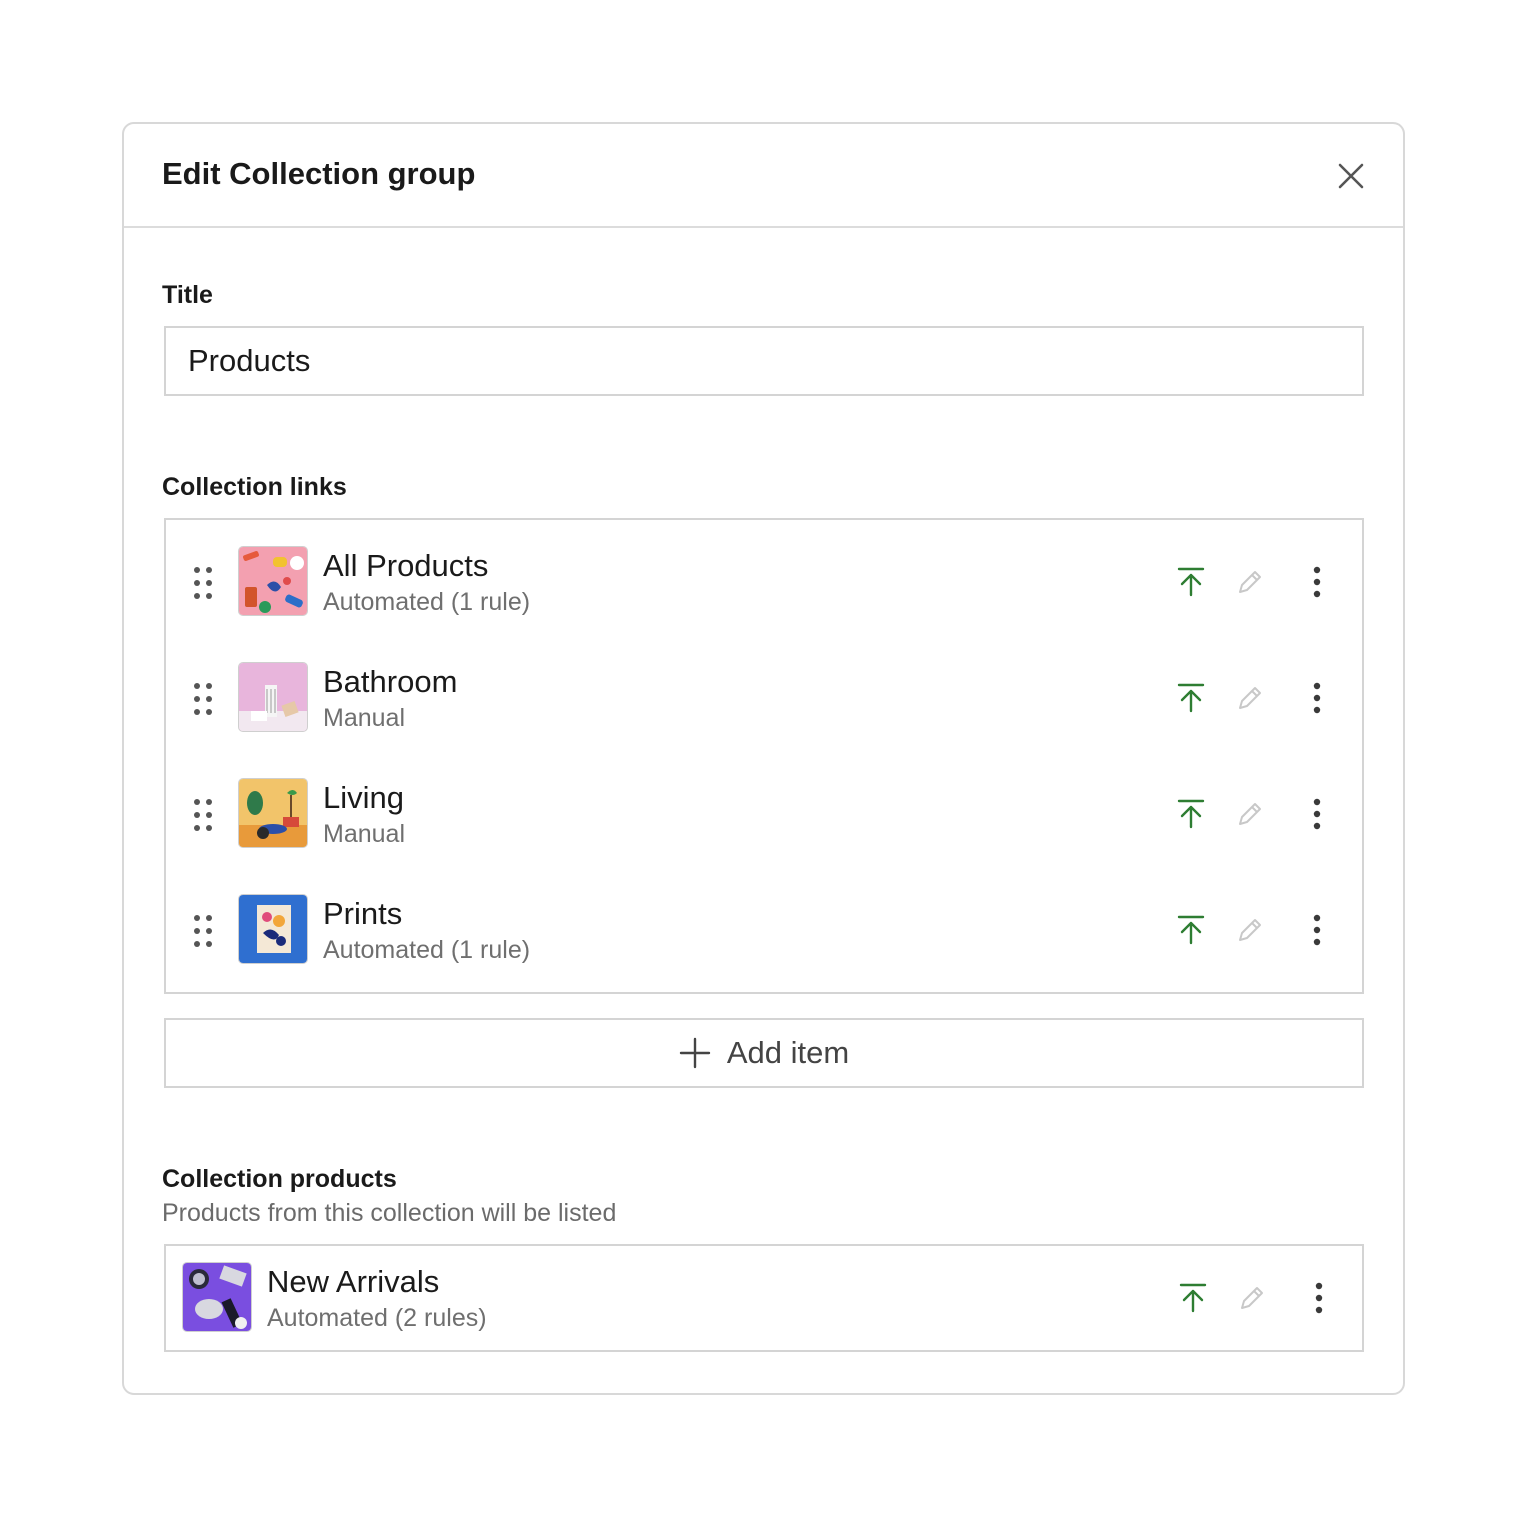 Image resolution: width=1526 pixels, height=1516 pixels. Describe the element at coordinates (254, 487) in the screenshot. I see `collection-links-label: Collection links` at that location.